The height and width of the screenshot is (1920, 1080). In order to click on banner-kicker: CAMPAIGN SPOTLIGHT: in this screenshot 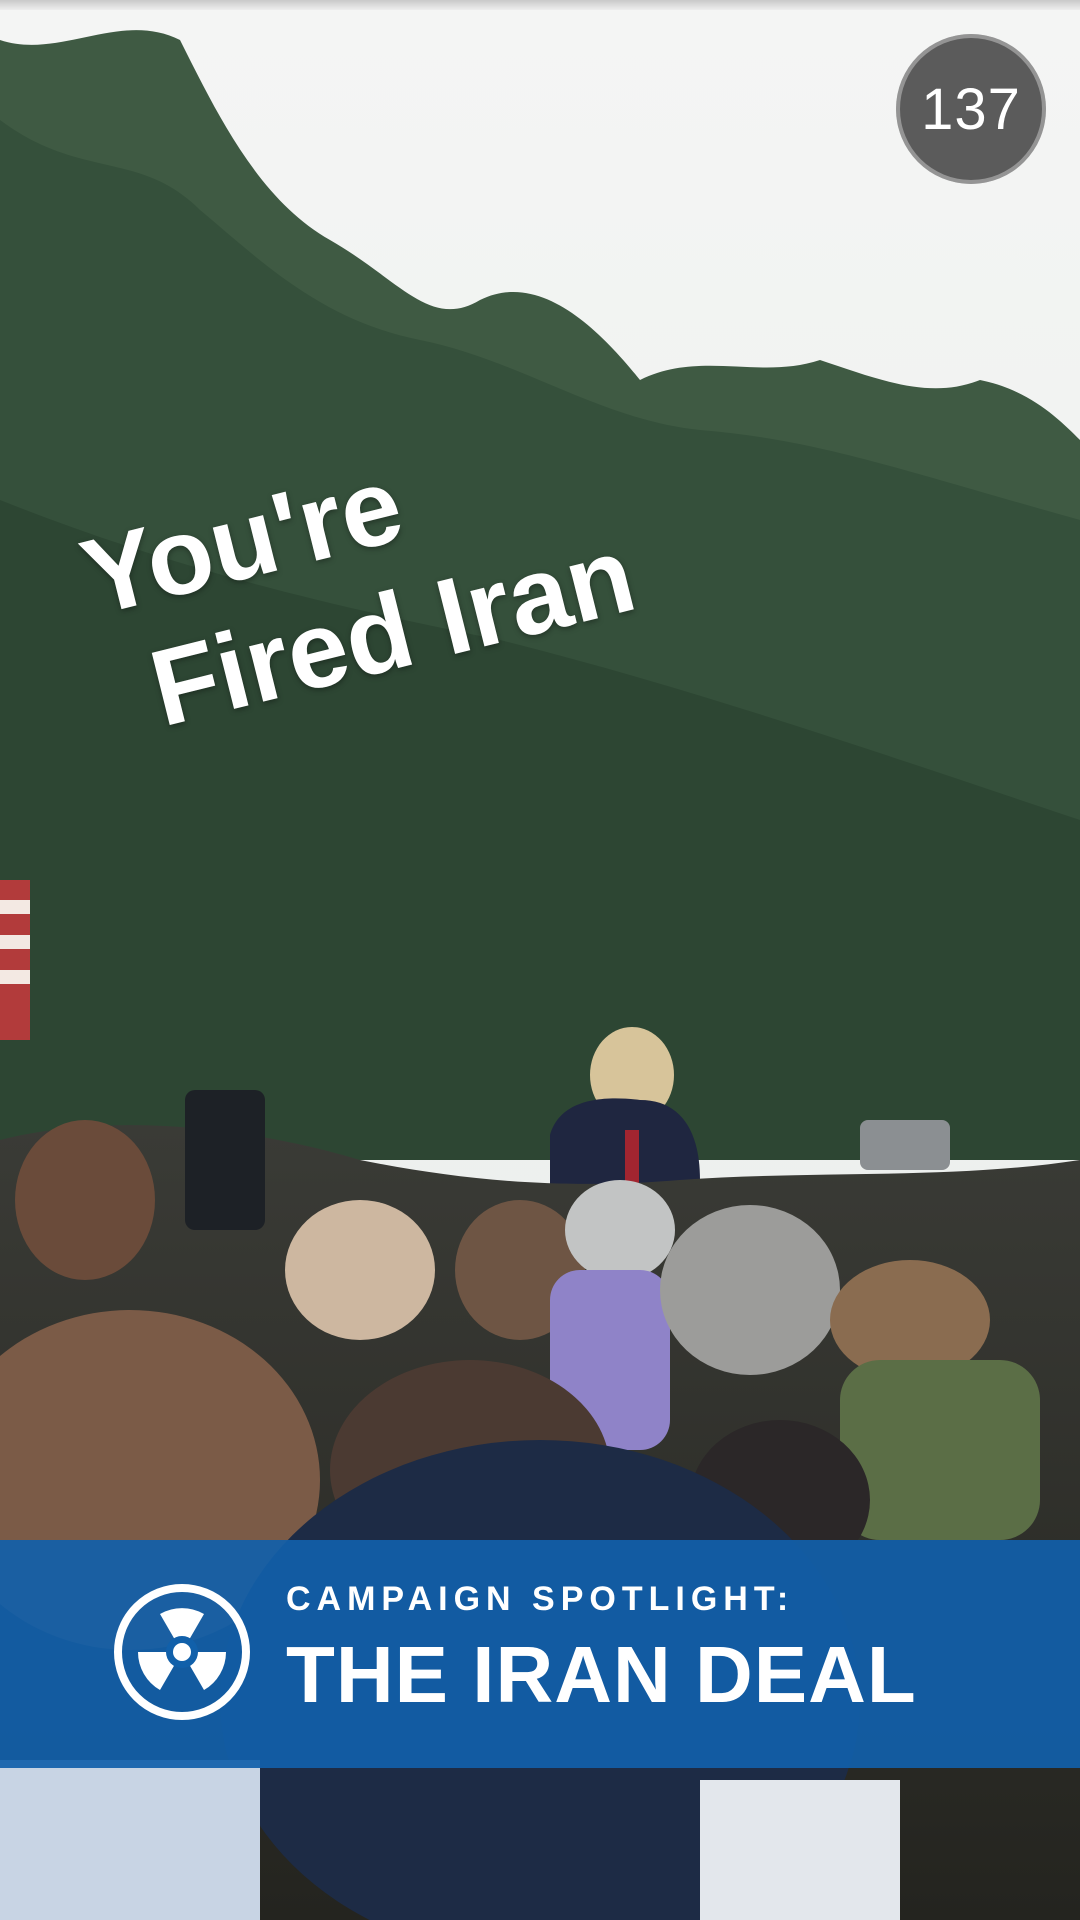, I will do `click(540, 1599)`.